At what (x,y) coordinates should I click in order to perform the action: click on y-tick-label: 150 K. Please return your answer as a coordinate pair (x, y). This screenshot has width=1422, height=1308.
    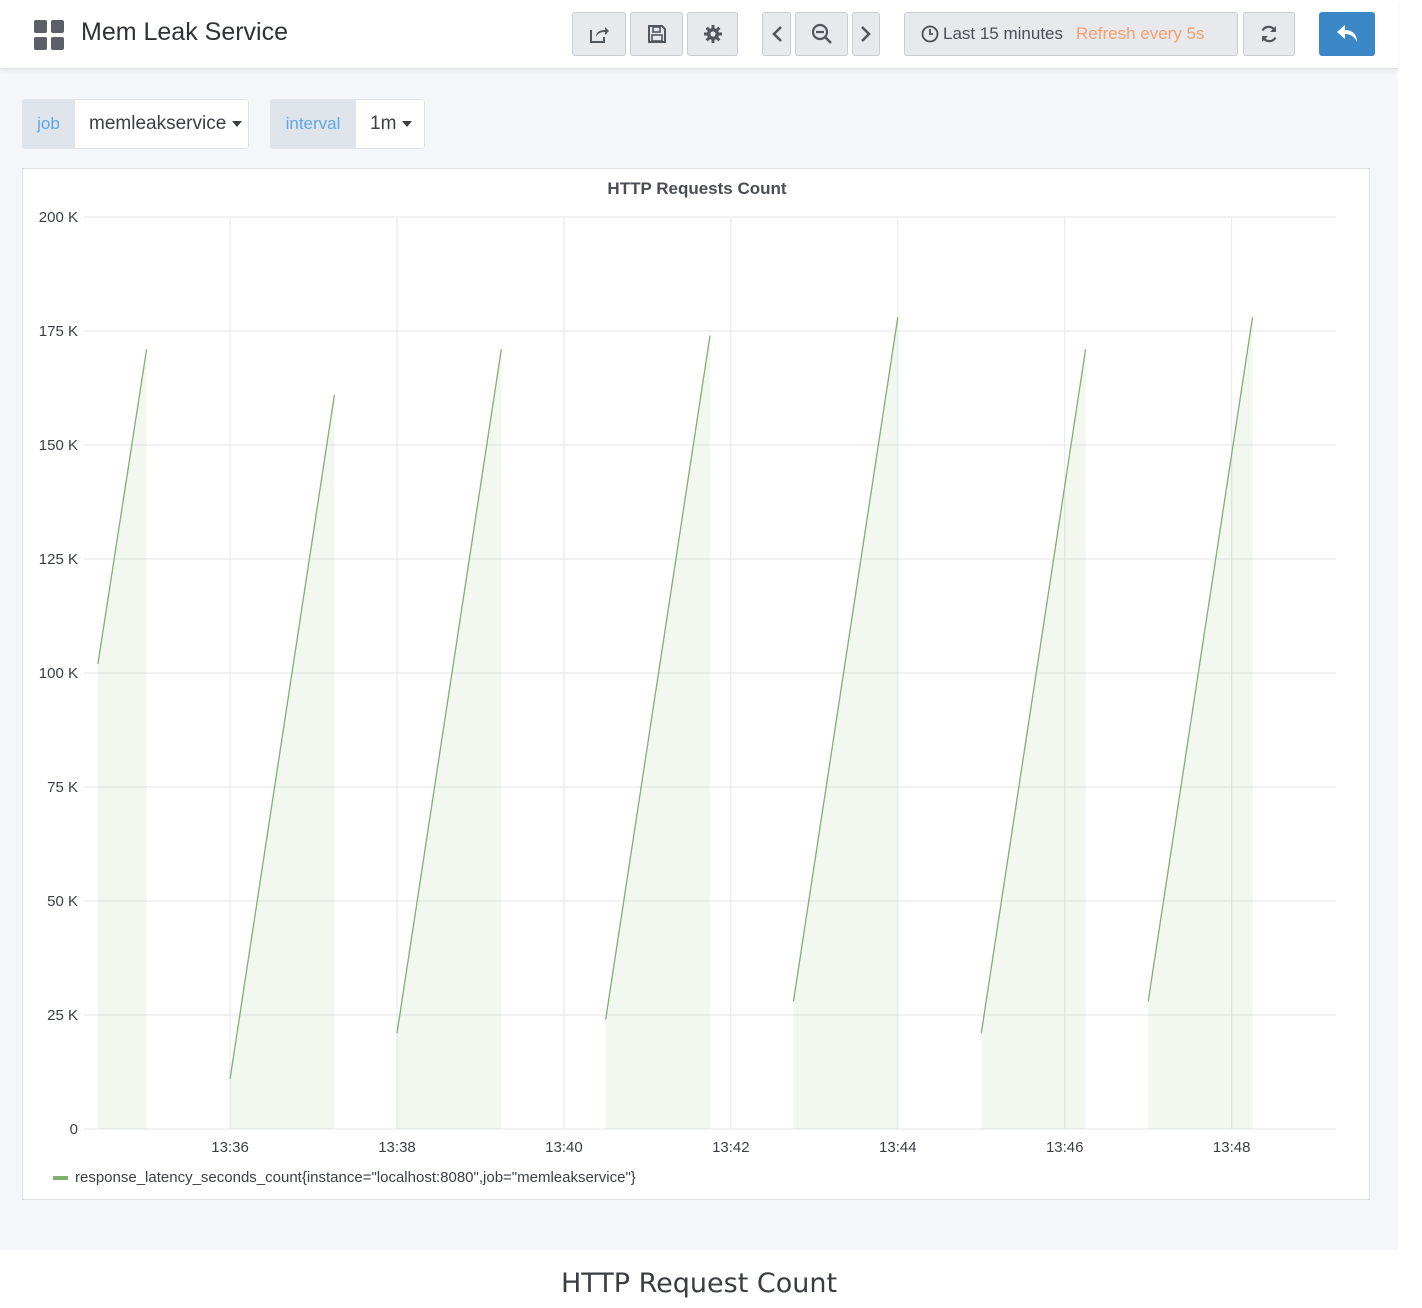
    Looking at the image, I should click on (58, 445).